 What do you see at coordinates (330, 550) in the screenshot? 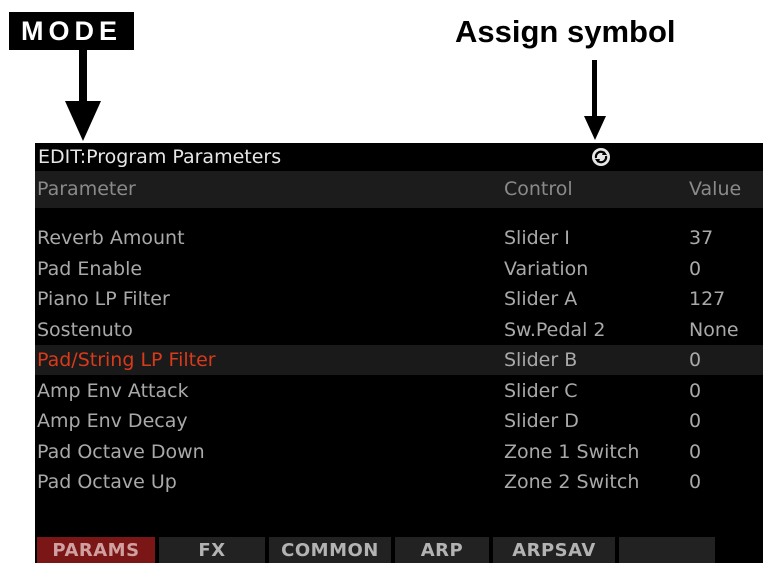
I see `tab-common: COMMON` at bounding box center [330, 550].